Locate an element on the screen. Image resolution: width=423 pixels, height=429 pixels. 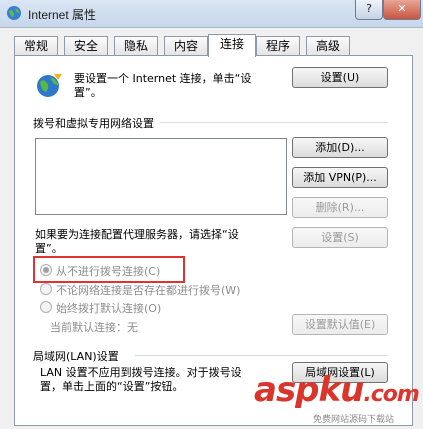
watermark-suffix: .com is located at coordinates (391, 394).